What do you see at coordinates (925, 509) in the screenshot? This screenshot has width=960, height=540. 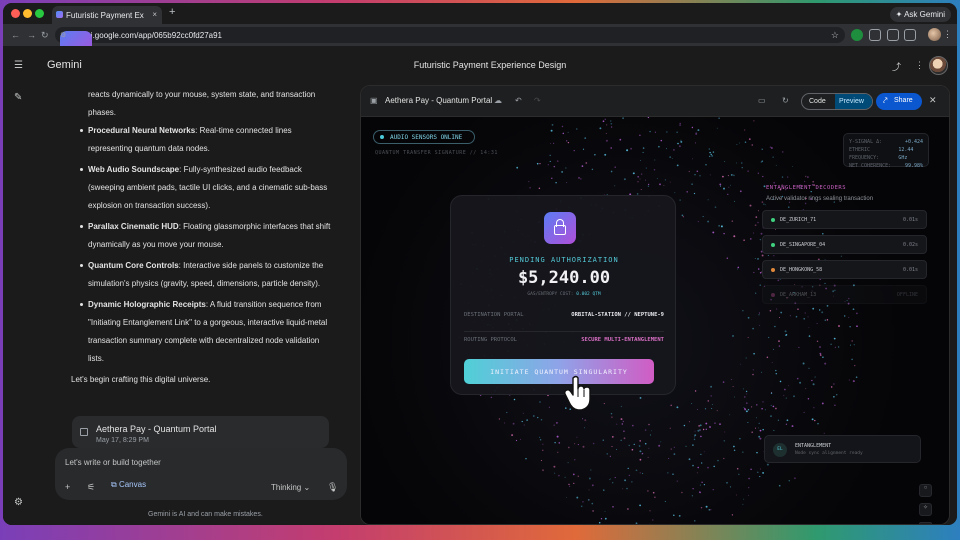 I see `sparkle-icon: ✧` at bounding box center [925, 509].